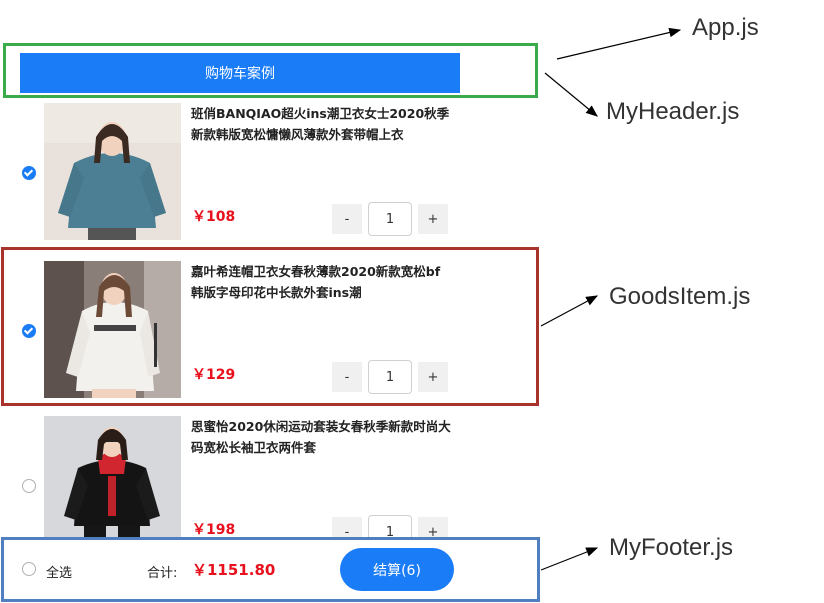 The image size is (824, 603). I want to click on annotation-myfooter: MyFooter.js, so click(671, 547).